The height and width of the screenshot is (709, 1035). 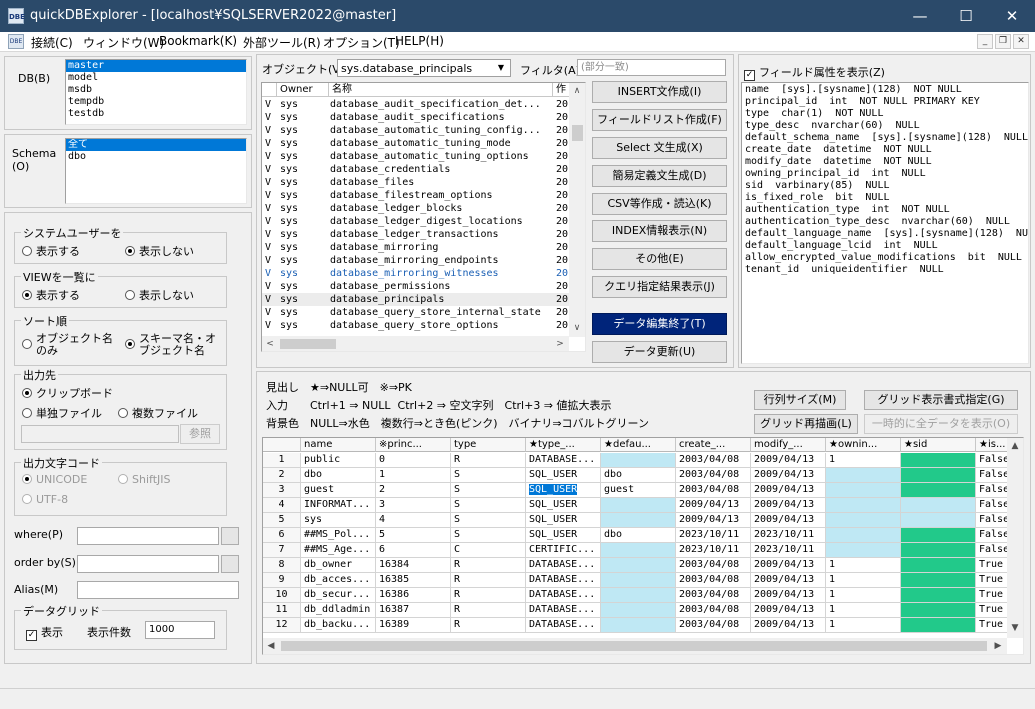 I want to click on db-listbox: master model msdb tempdb testdb, so click(x=156, y=92).